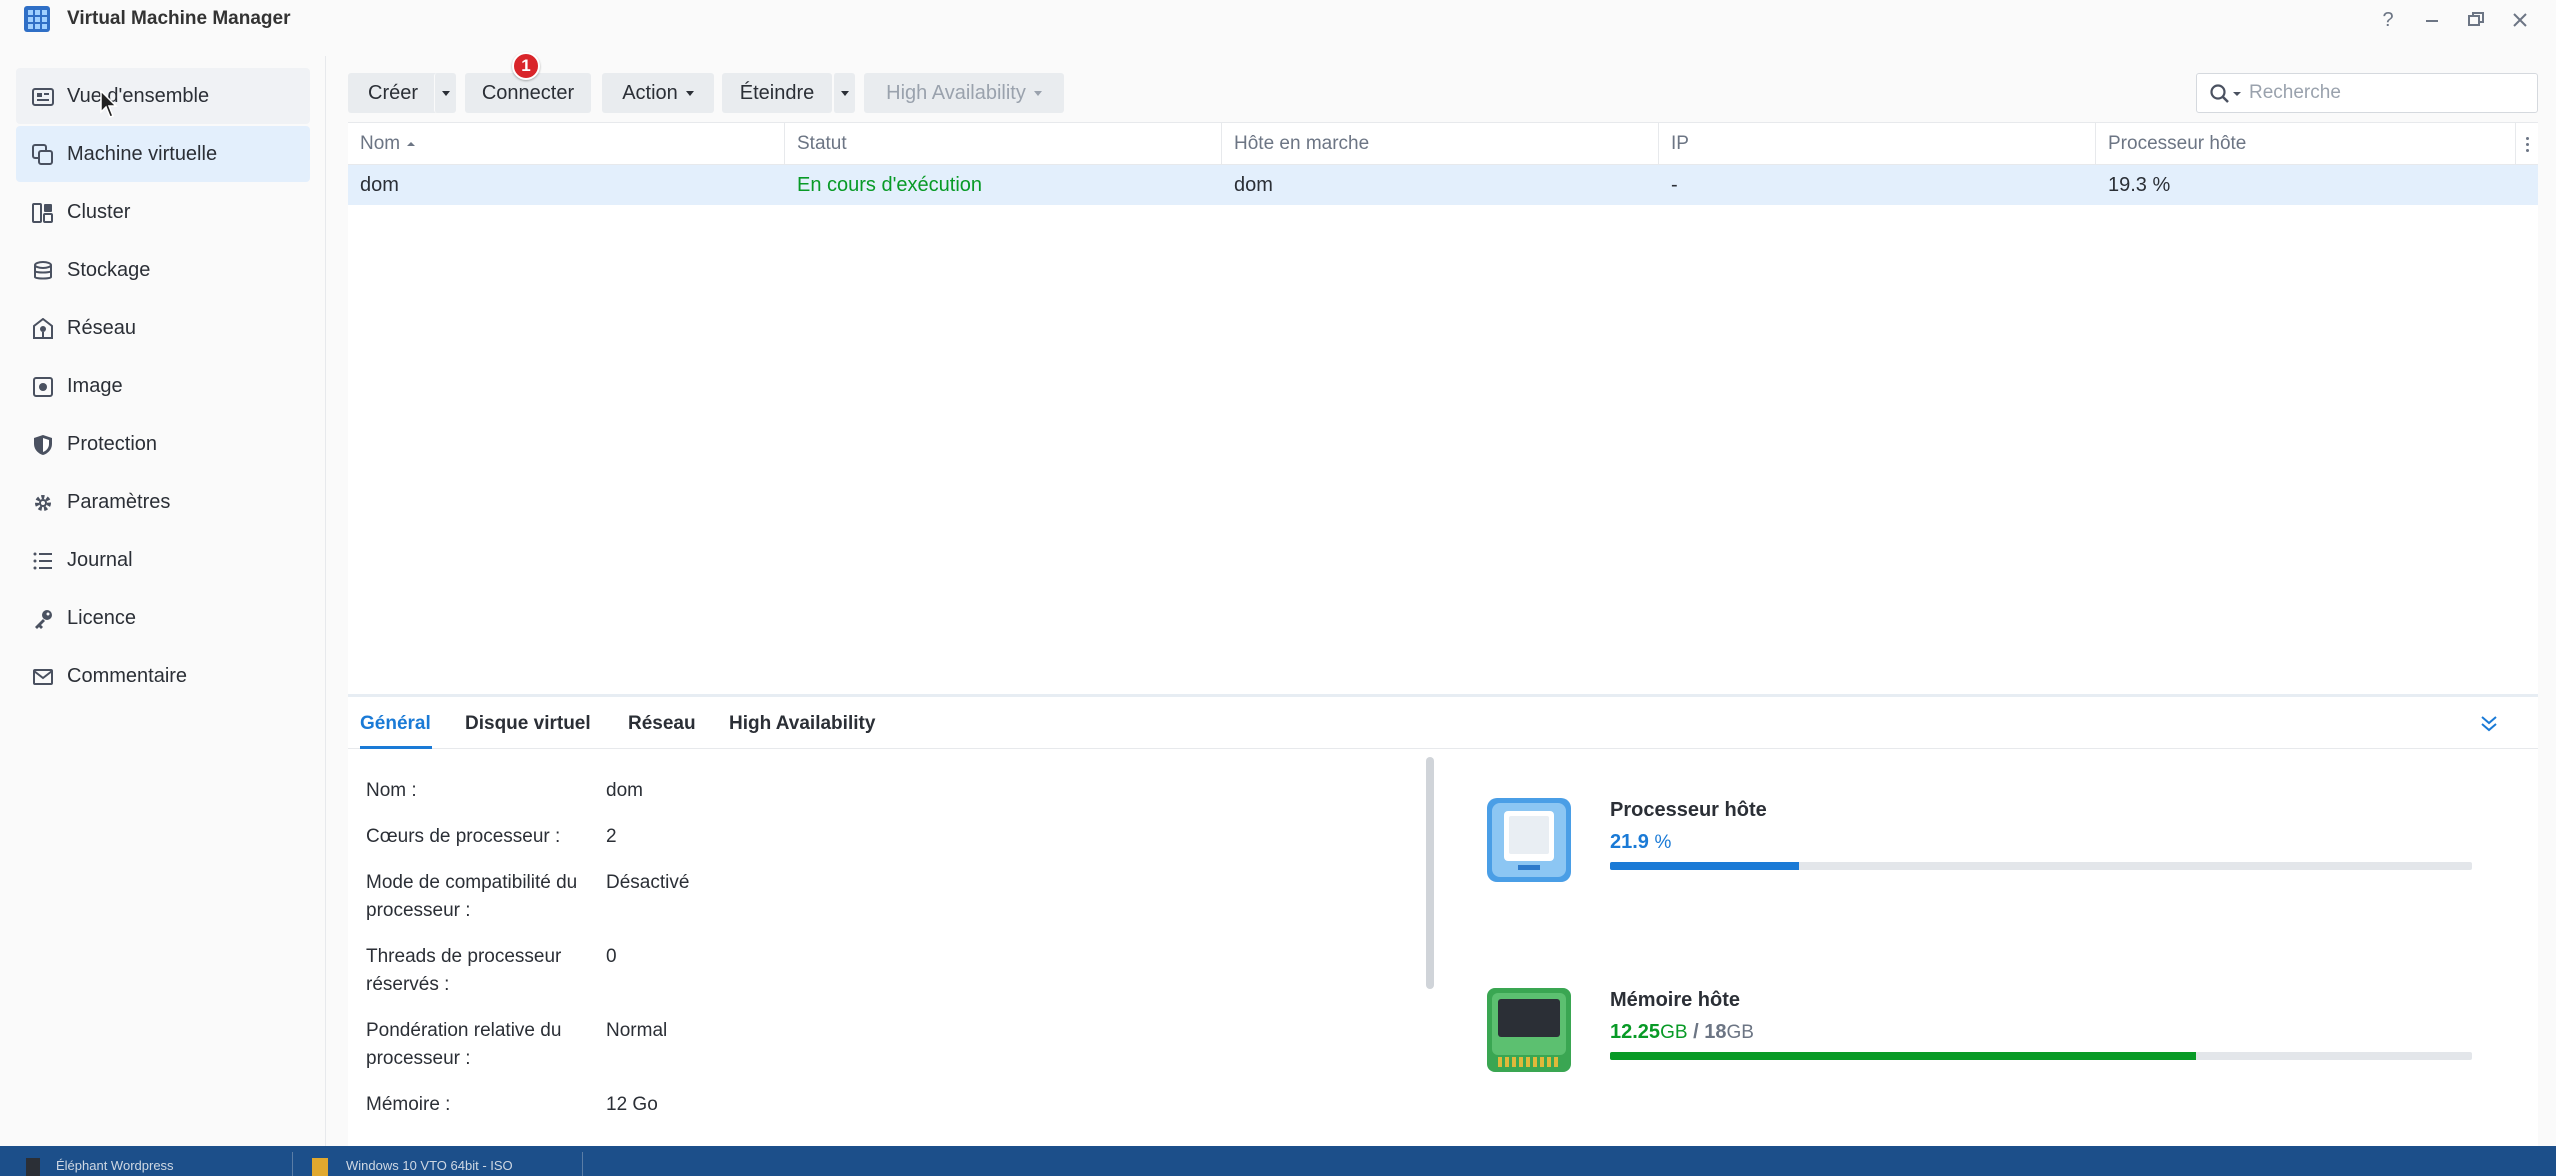 This screenshot has width=2556, height=1176. Describe the element at coordinates (1682, 1032) in the screenshot. I see `memory-value: 12.25GB / 18GB` at that location.